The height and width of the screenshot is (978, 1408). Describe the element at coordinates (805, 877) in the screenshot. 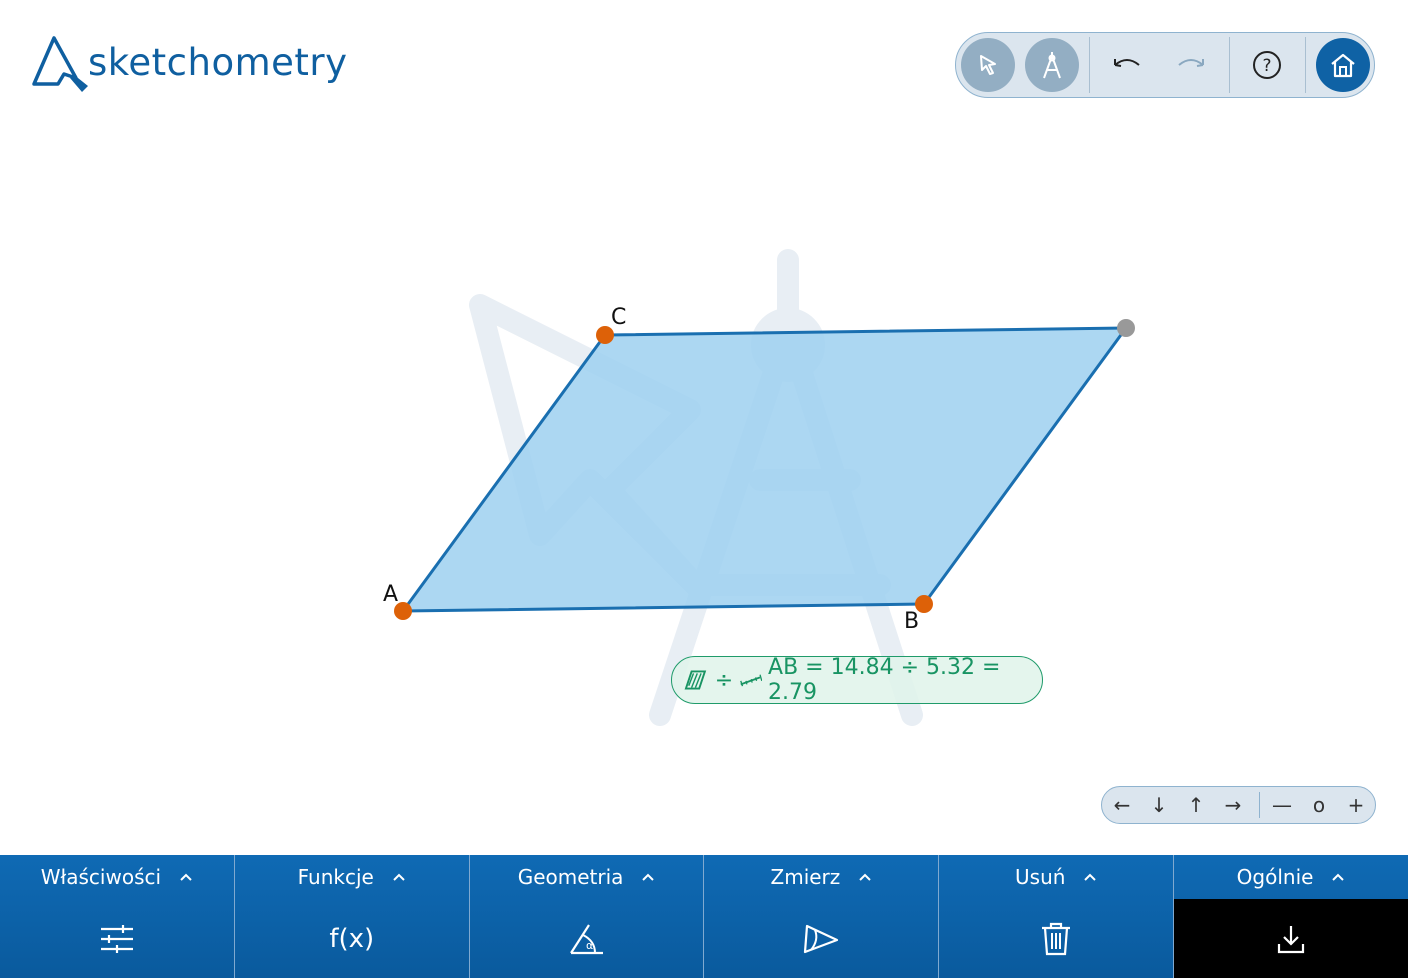

I see `tab-label: Zmierz` at that location.